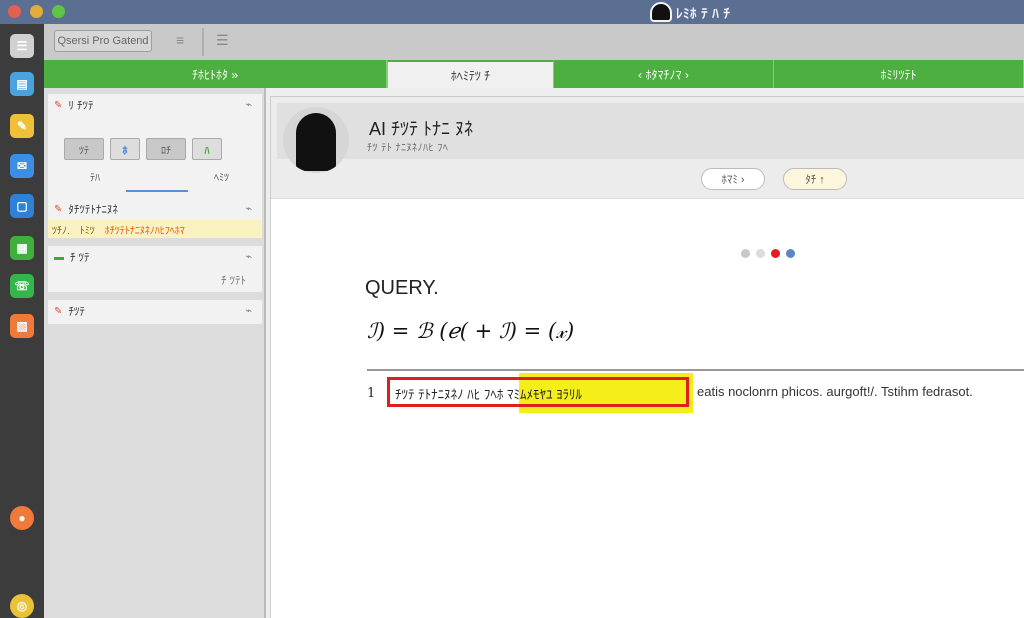 This screenshot has width=1024, height=618. I want to click on profile-subtitle: ﾁﾂ ﾃﾄ ﾅﾆﾇﾈﾉﾊﾋ ﾌﾍ, so click(408, 148).